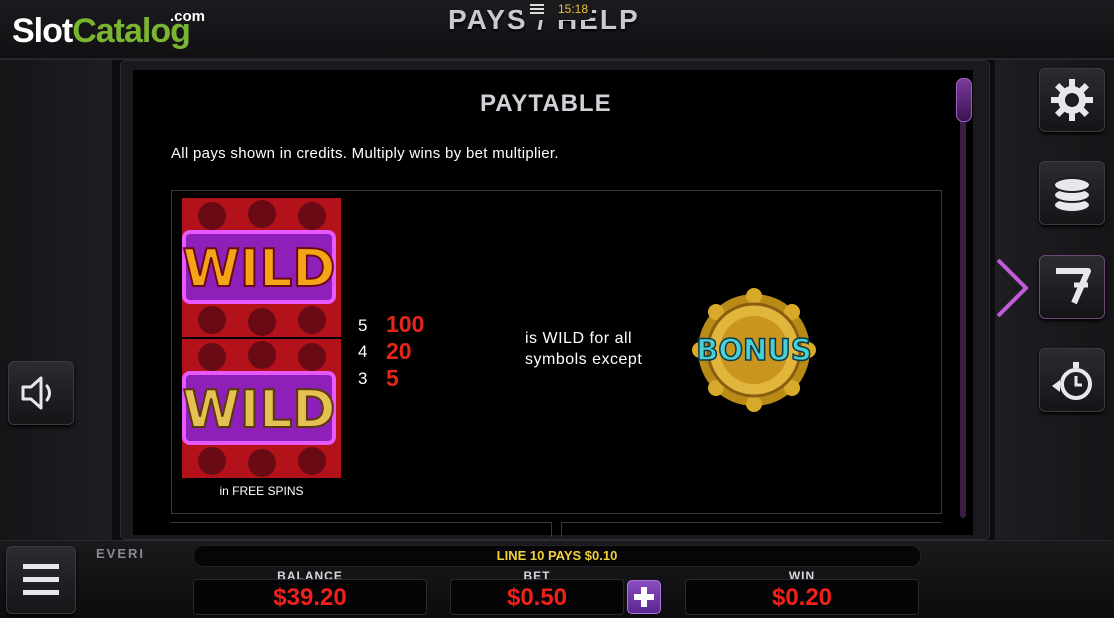  I want to click on plus-icon, so click(644, 597).